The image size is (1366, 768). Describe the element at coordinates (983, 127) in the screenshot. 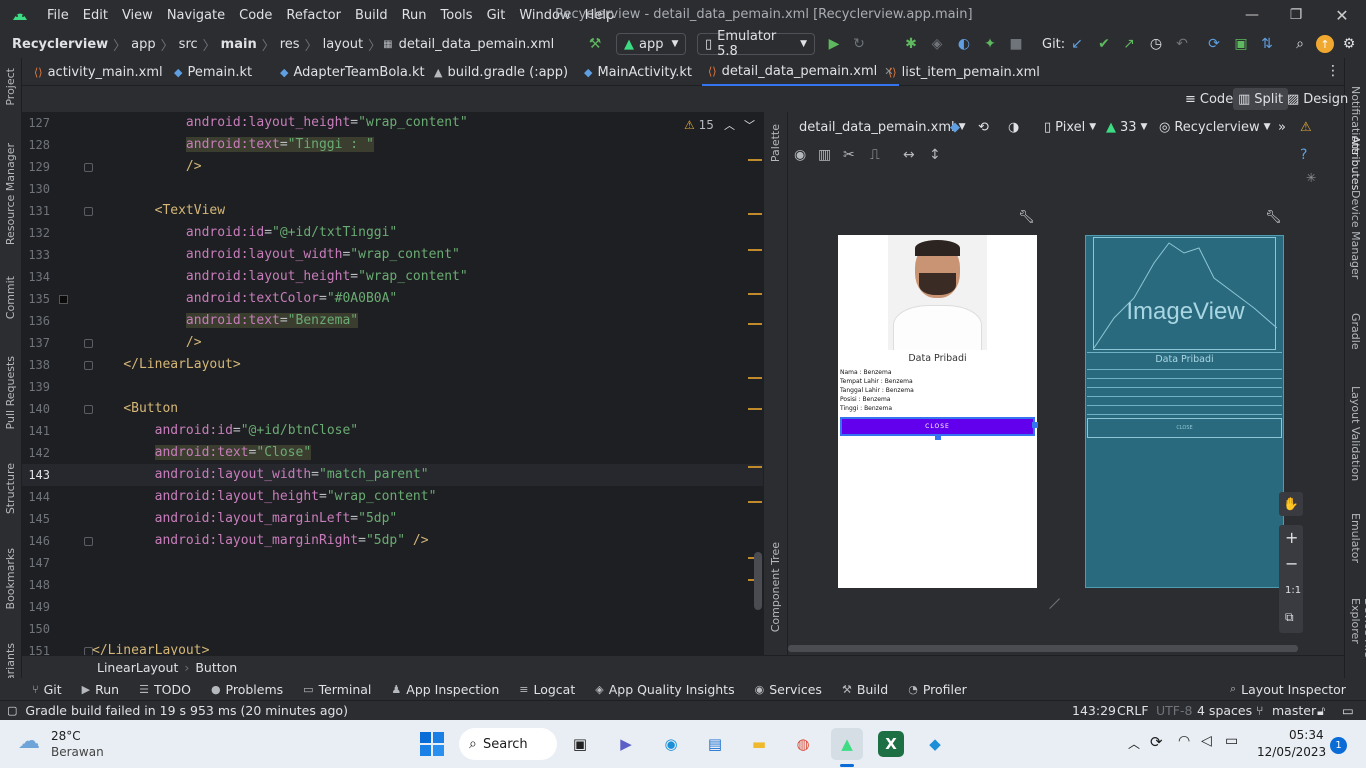

I see `orientation-icon: ⟲` at that location.